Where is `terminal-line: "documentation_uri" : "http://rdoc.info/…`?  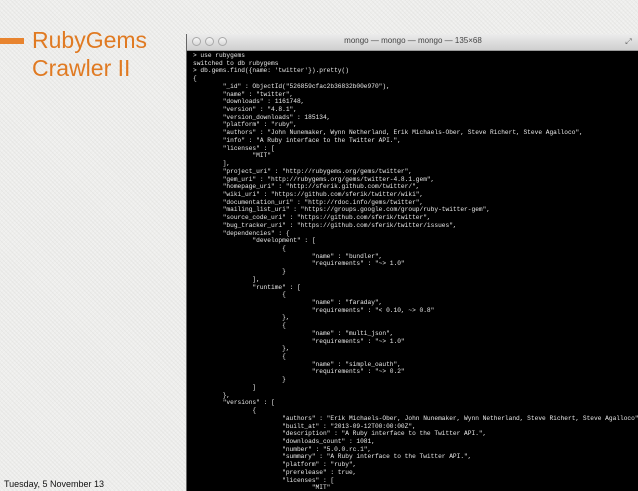 terminal-line: "documentation_uri" : "http://rdoc.info/… is located at coordinates (308, 202).